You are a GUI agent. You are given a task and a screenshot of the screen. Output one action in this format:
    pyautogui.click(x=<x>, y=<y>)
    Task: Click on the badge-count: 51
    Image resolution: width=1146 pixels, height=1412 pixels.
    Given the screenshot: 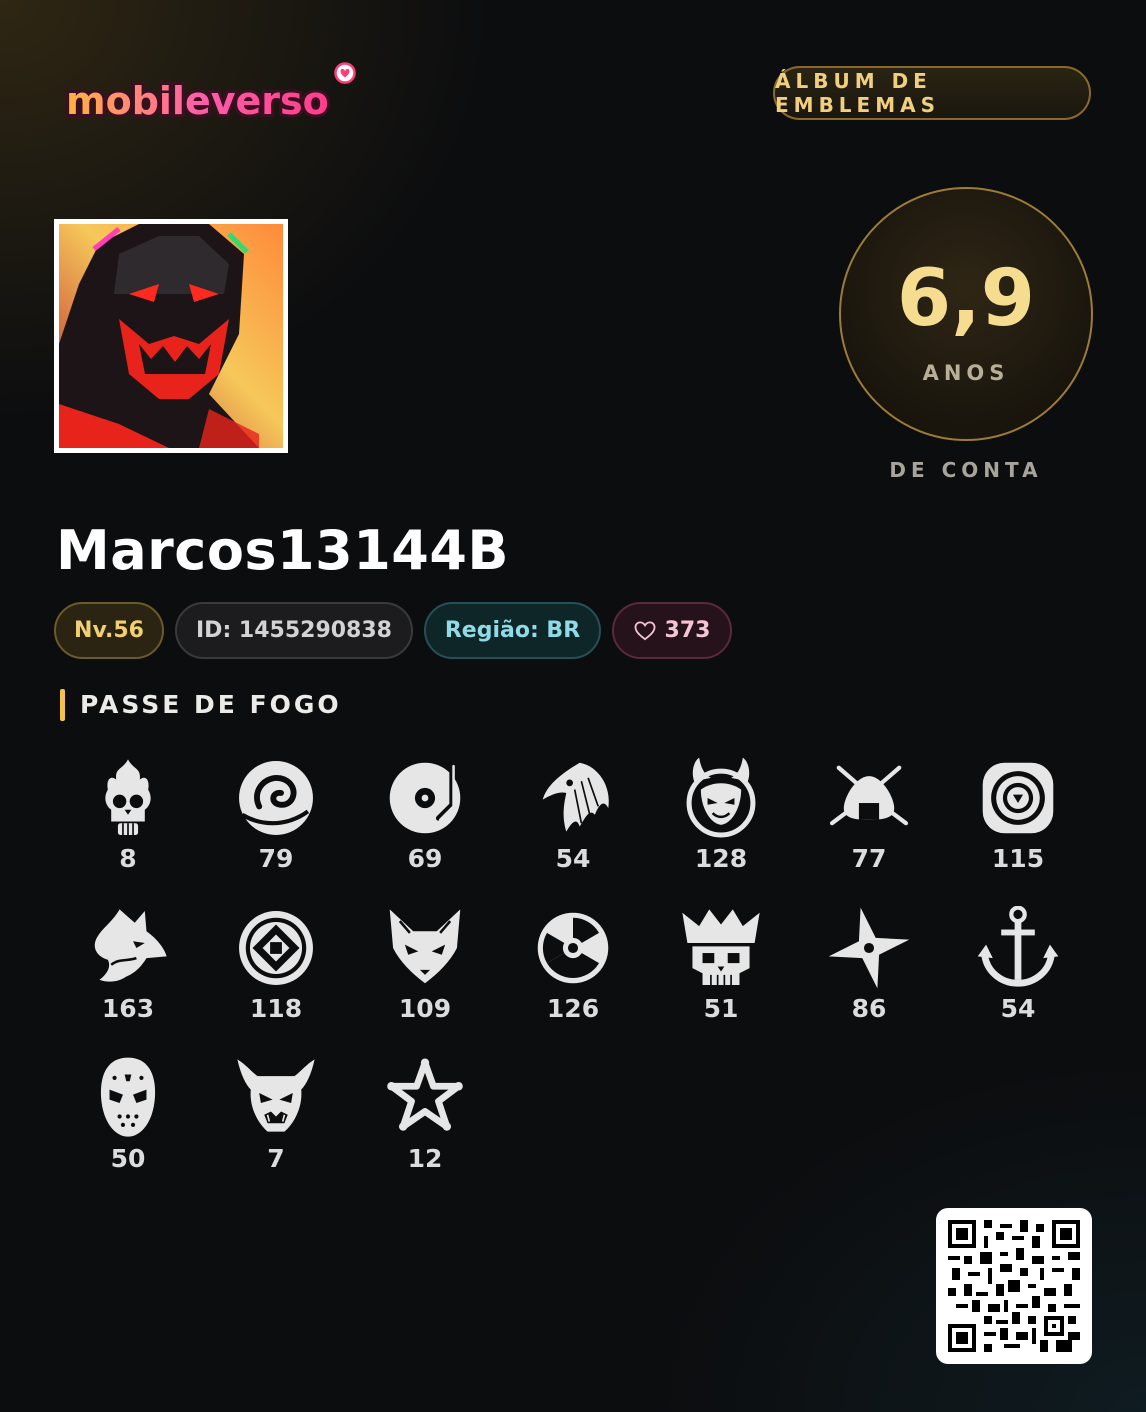 What is the action you would take?
    pyautogui.click(x=721, y=1008)
    